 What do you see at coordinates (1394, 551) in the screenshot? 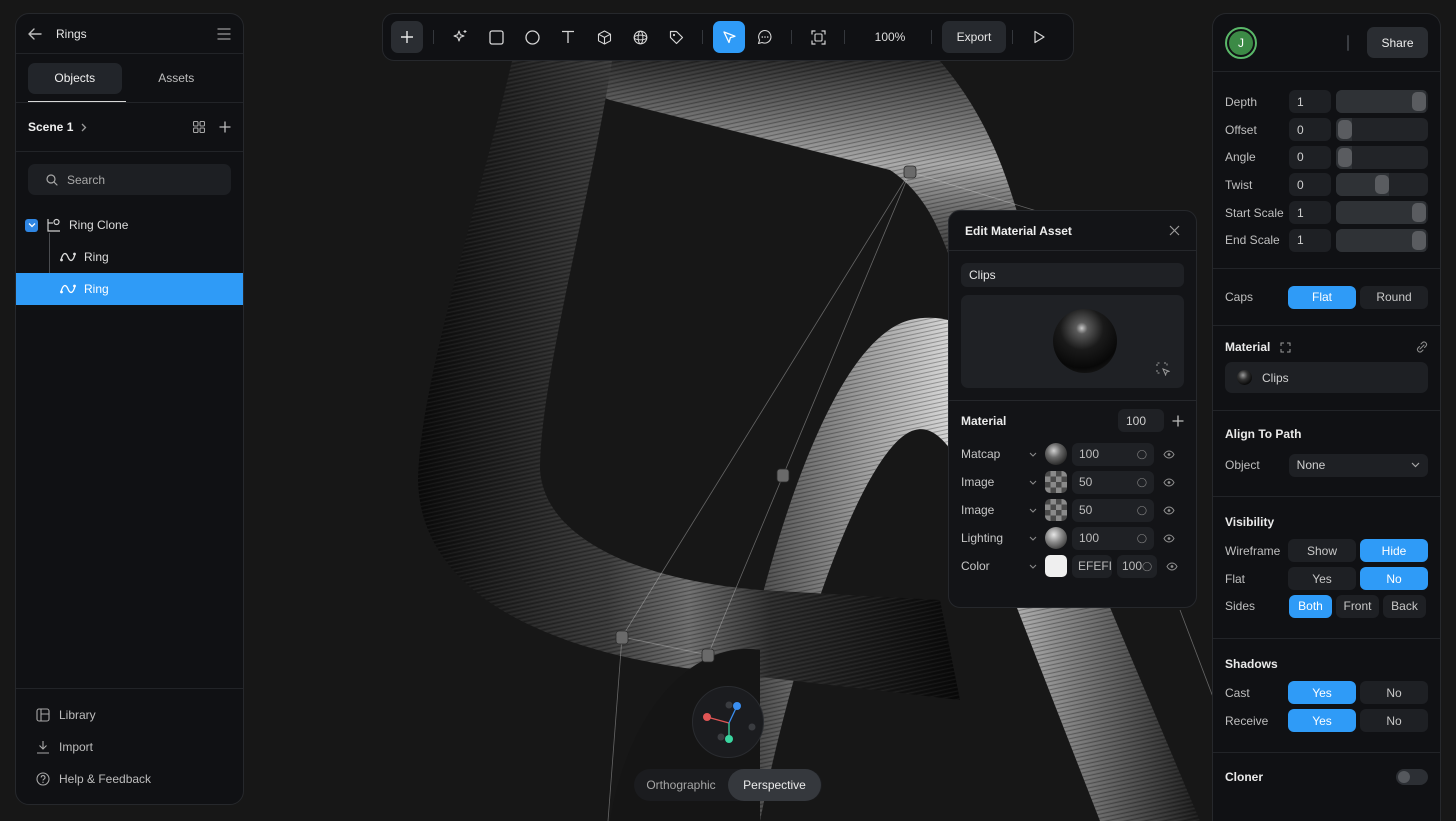
I see `wireframe-hide-option: Hide` at bounding box center [1394, 551].